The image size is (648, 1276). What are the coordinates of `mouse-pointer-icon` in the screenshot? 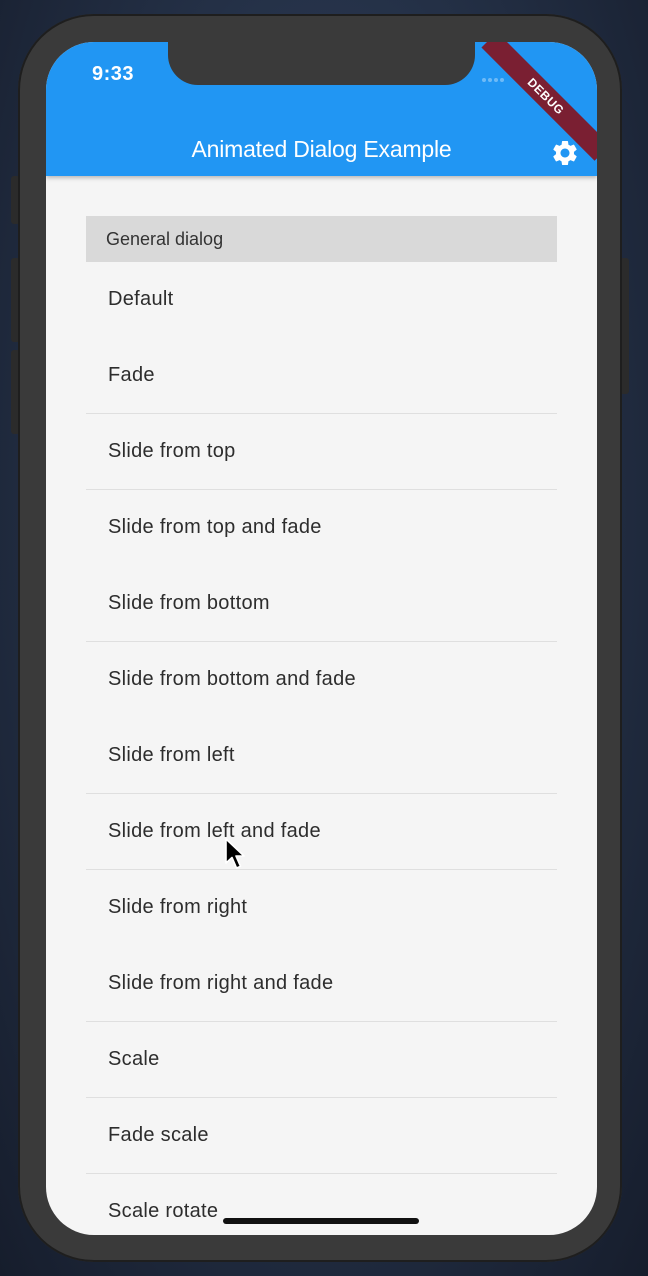 It's located at (235, 853).